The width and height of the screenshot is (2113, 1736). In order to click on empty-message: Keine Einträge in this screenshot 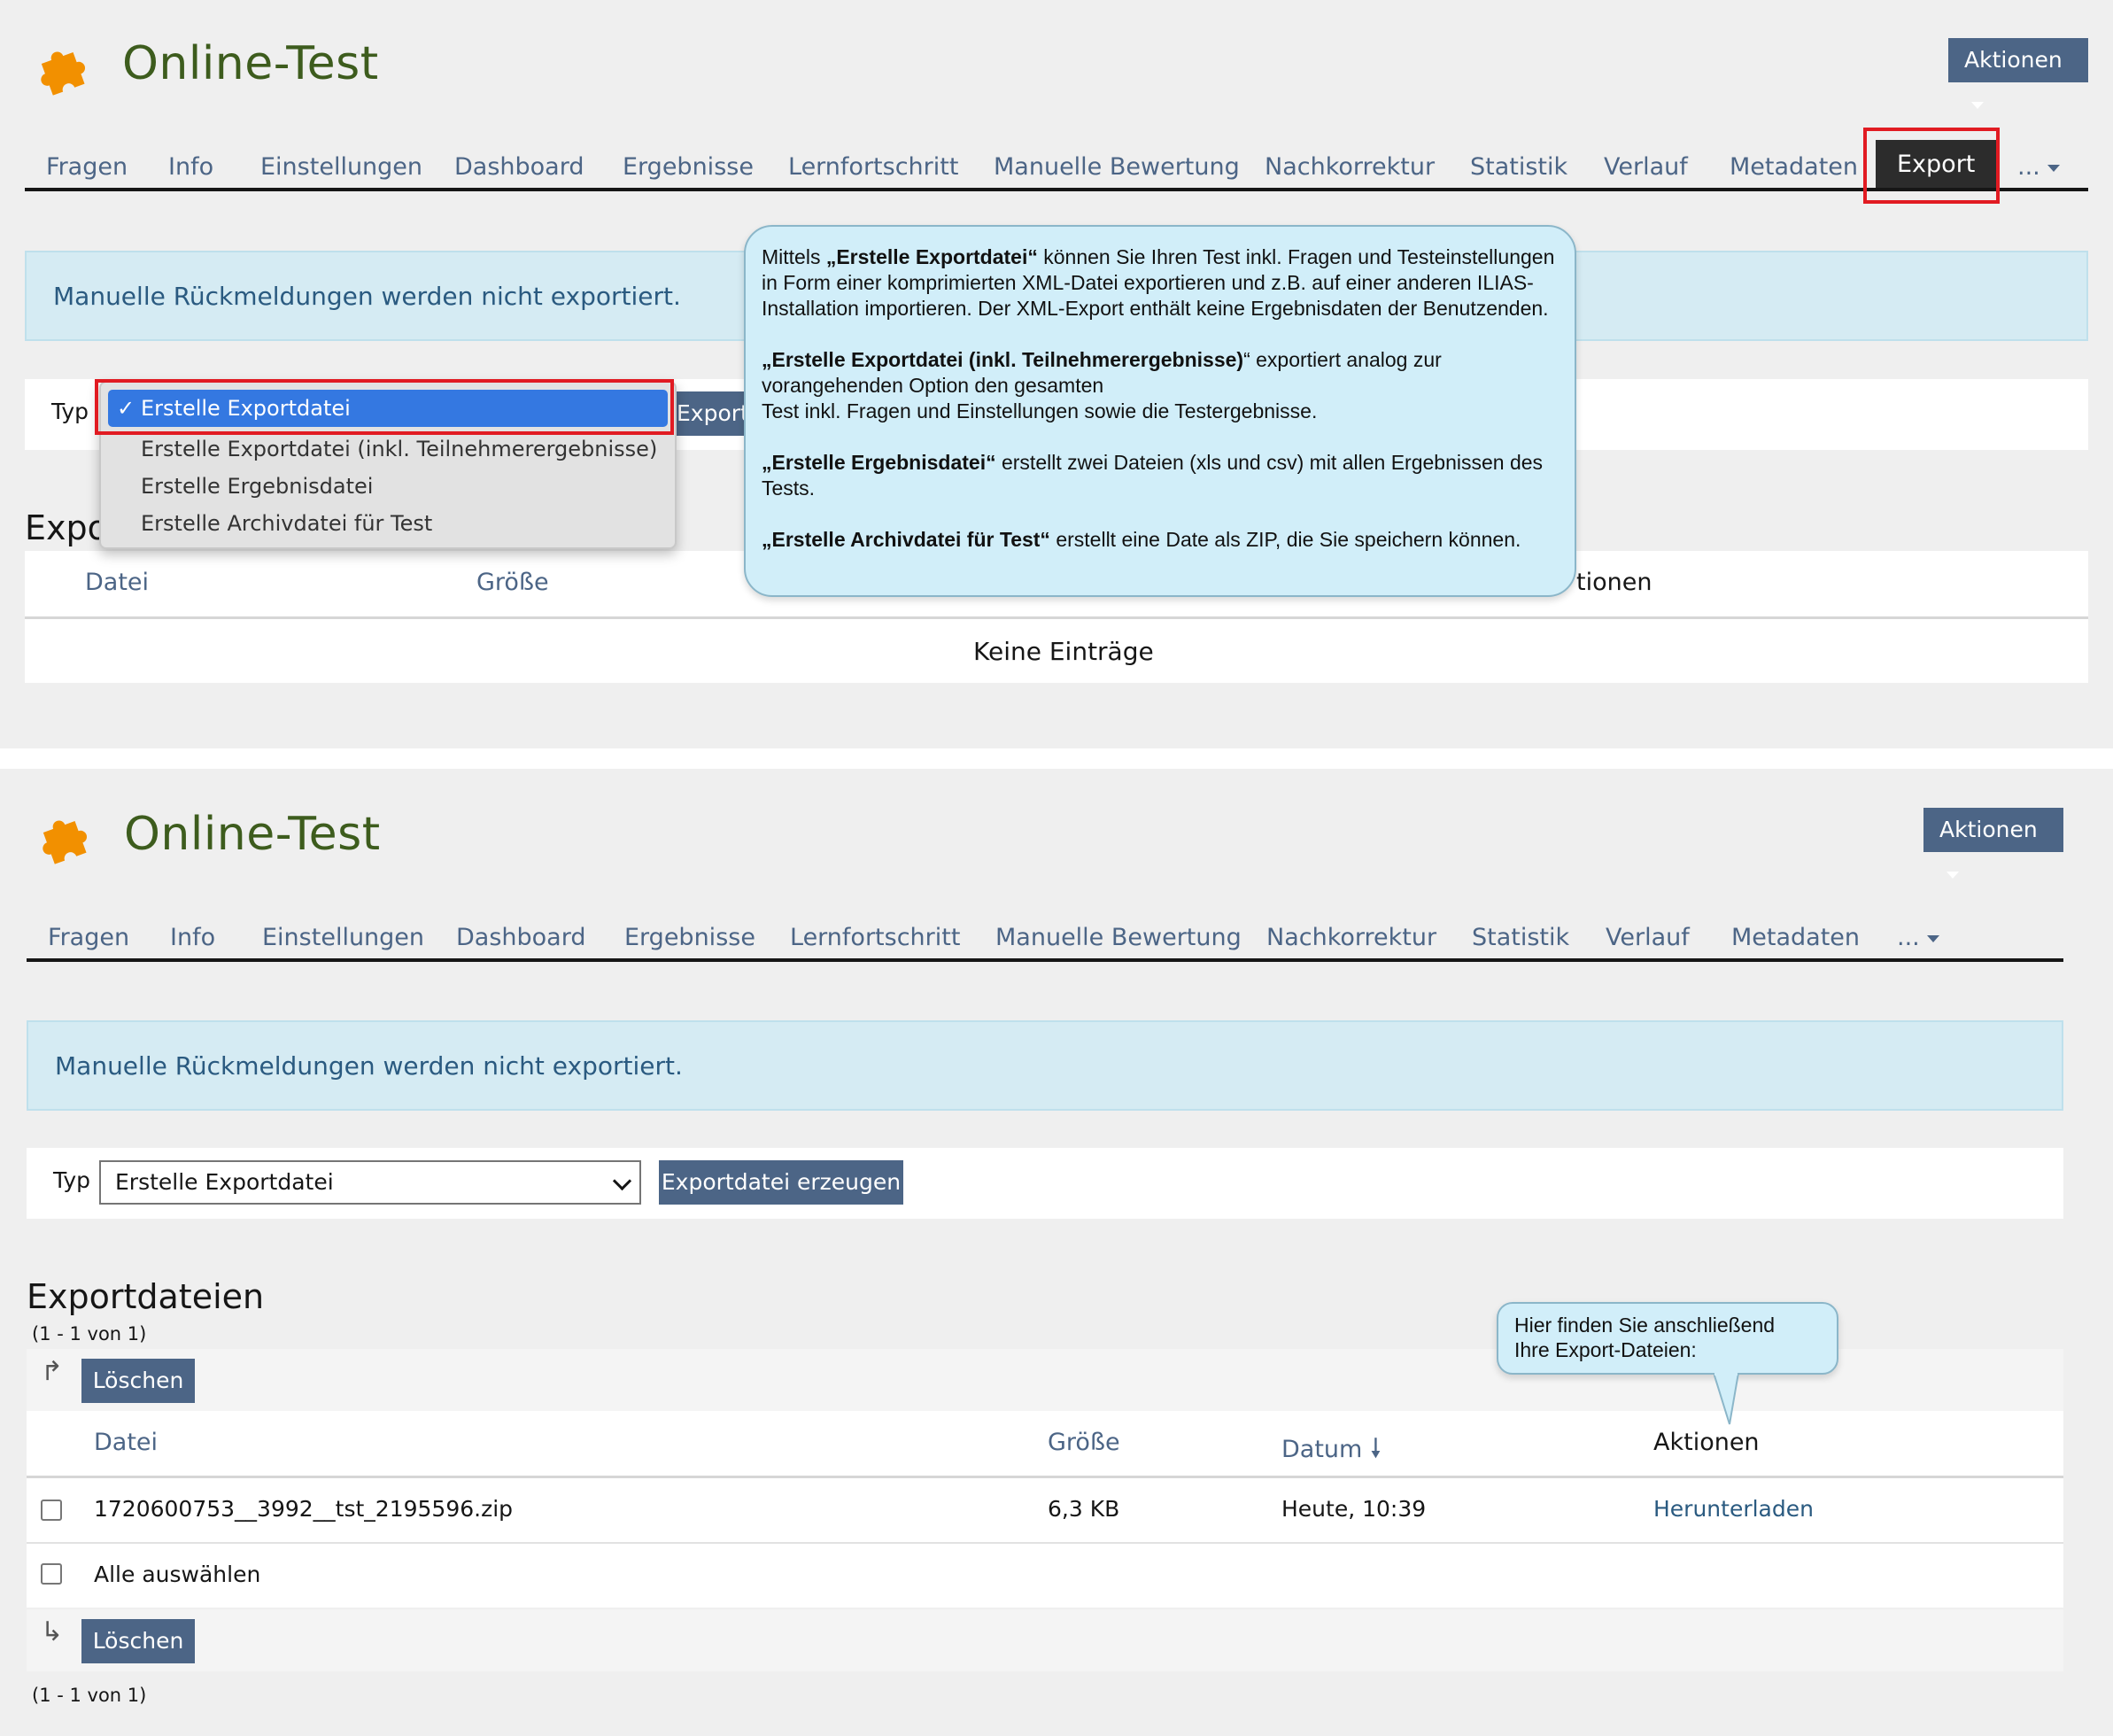, I will do `click(1063, 651)`.